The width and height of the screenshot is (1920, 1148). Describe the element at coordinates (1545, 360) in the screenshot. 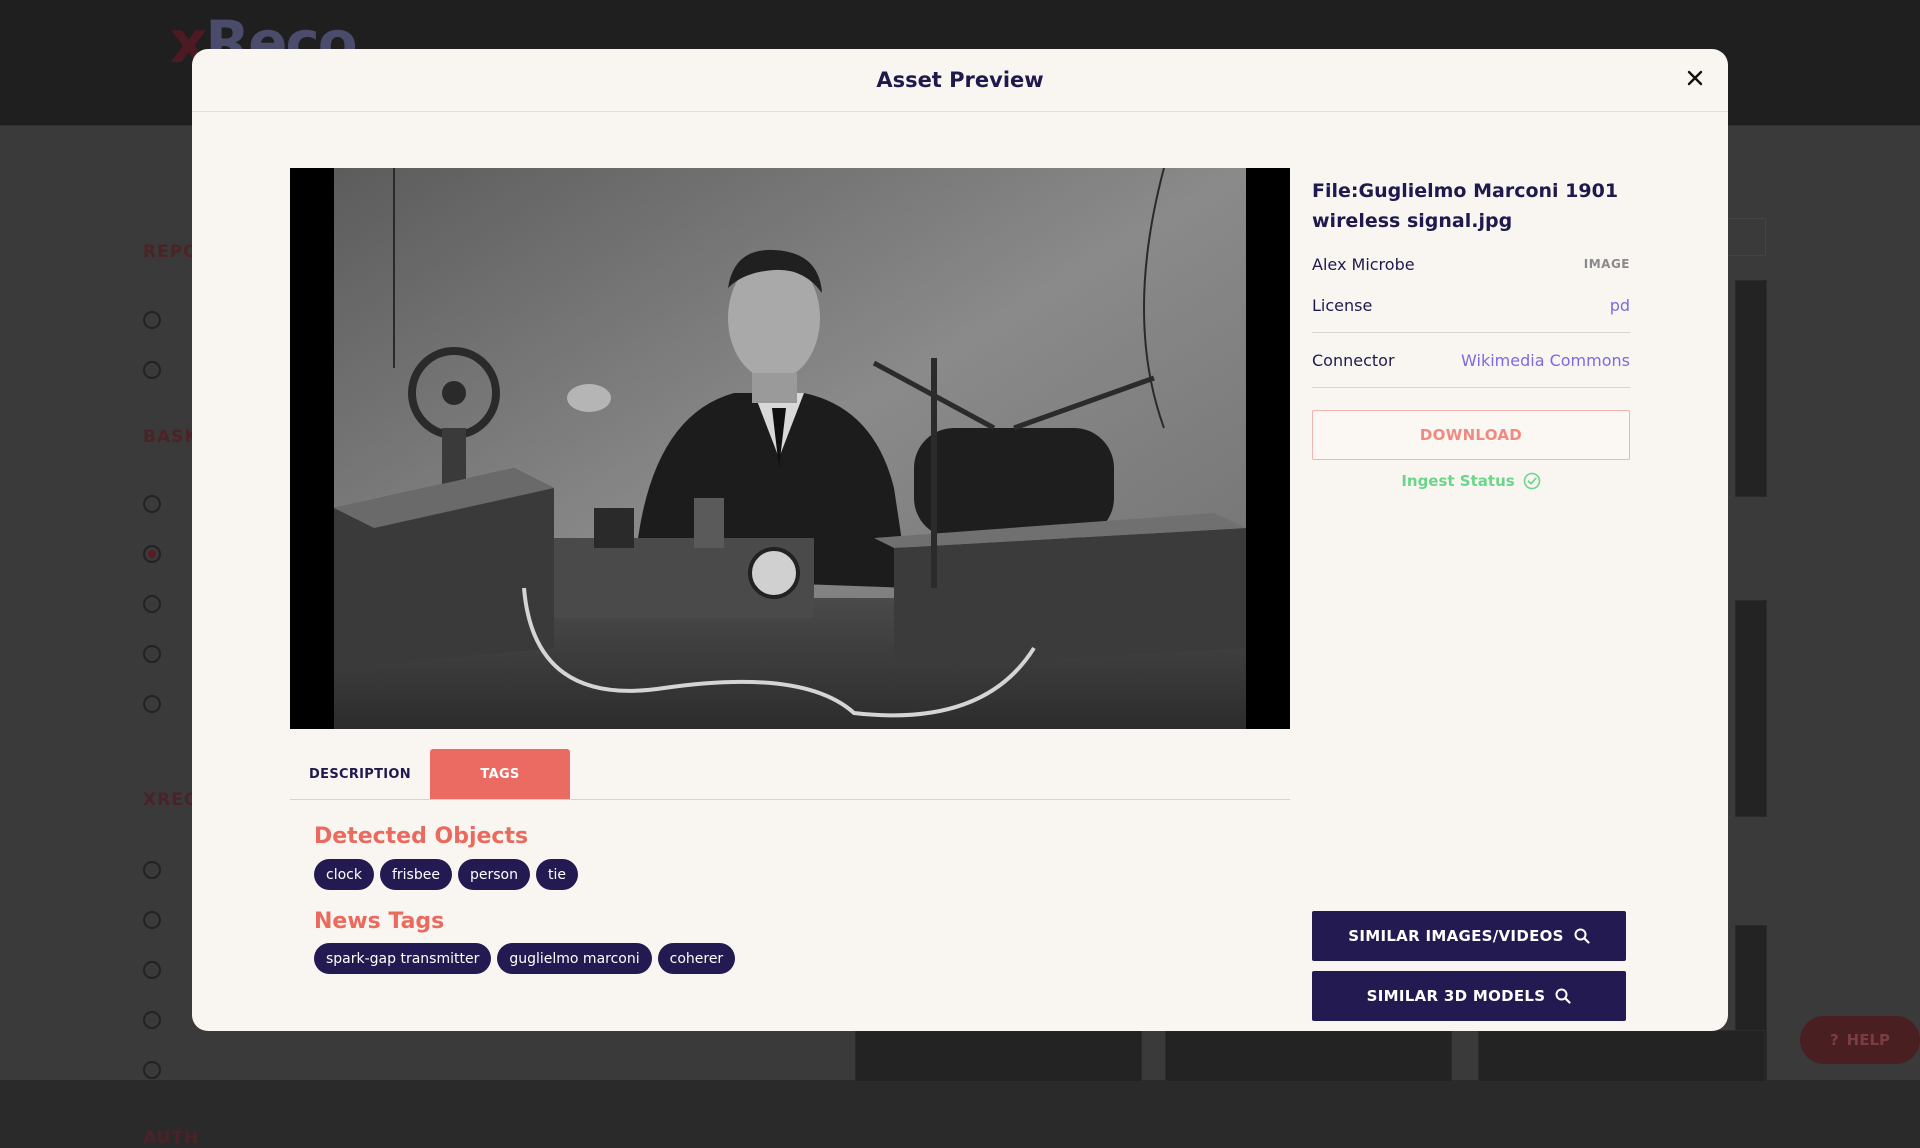

I see `connector-link: Wikimedia Commons` at that location.